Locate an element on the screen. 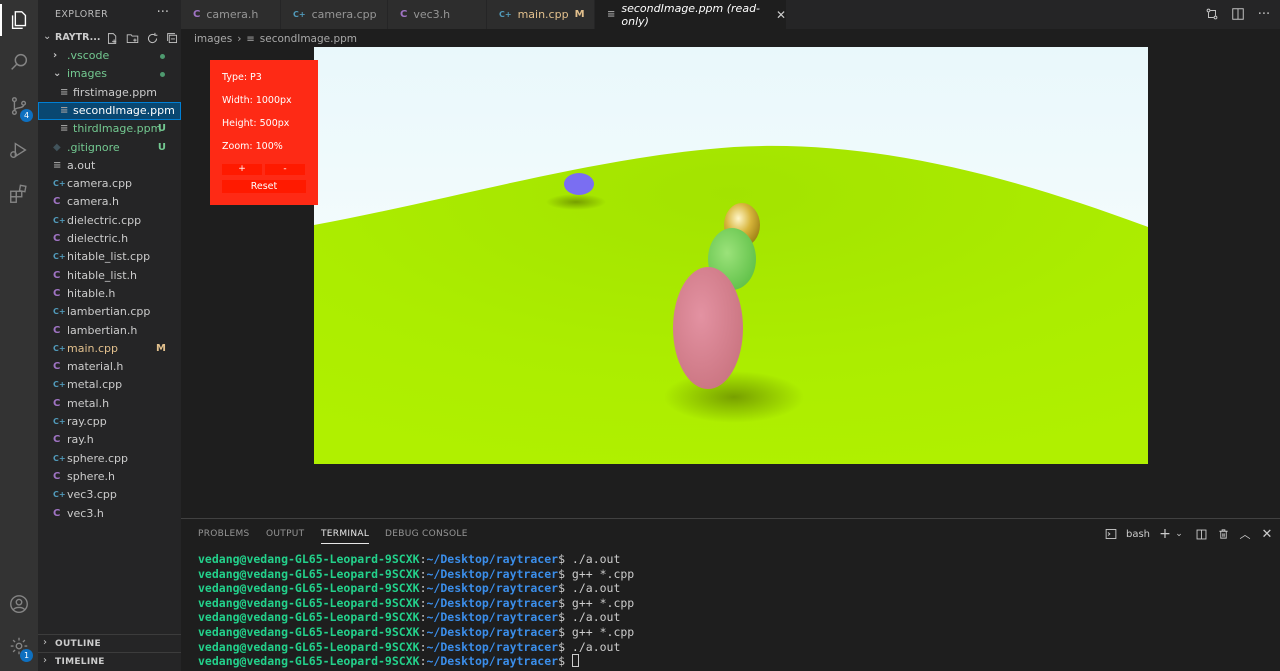 This screenshot has width=1280, height=671. tree-item-label: ray.cpp is located at coordinates (87, 421).